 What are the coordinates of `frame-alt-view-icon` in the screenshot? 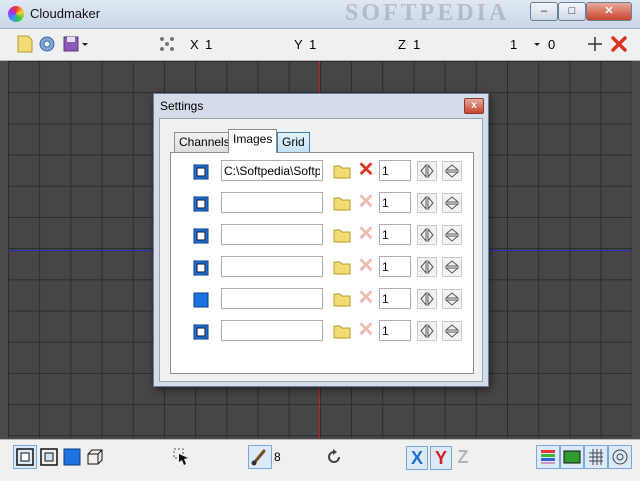 It's located at (49, 457).